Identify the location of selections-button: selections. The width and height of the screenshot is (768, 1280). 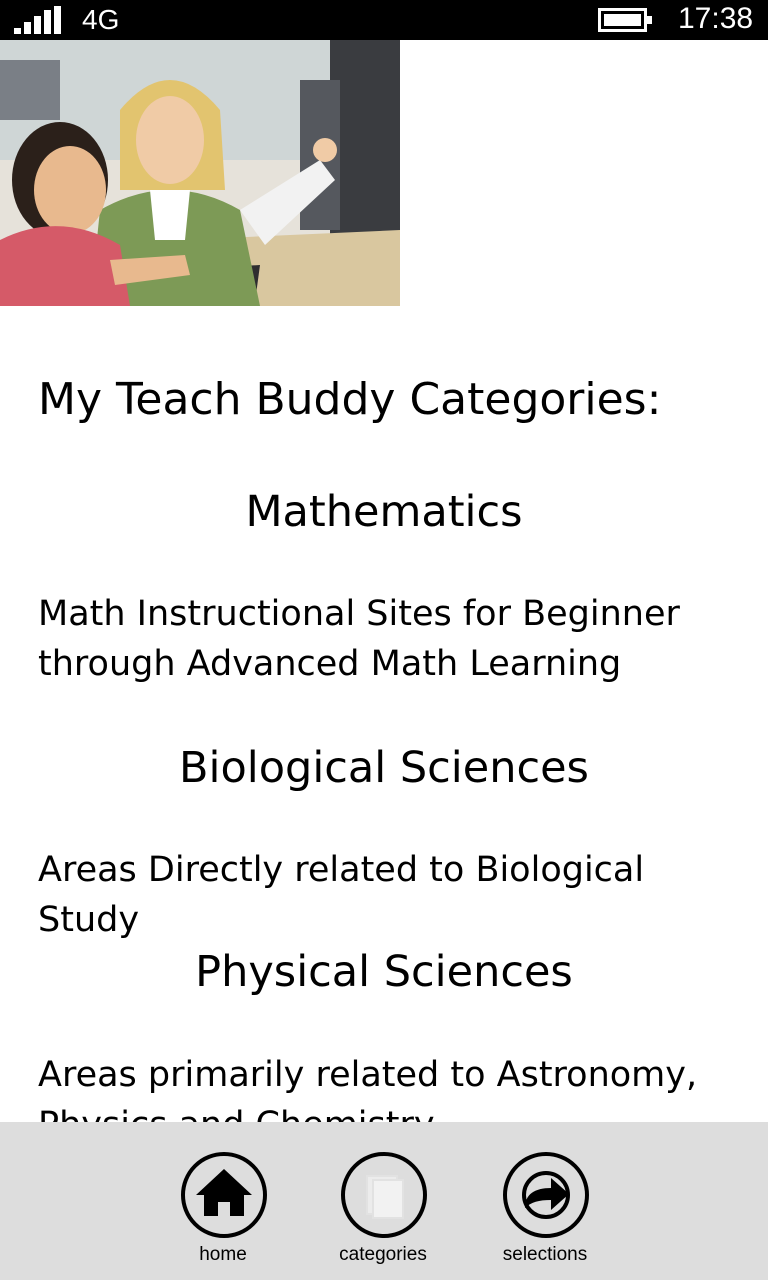
(545, 1212).